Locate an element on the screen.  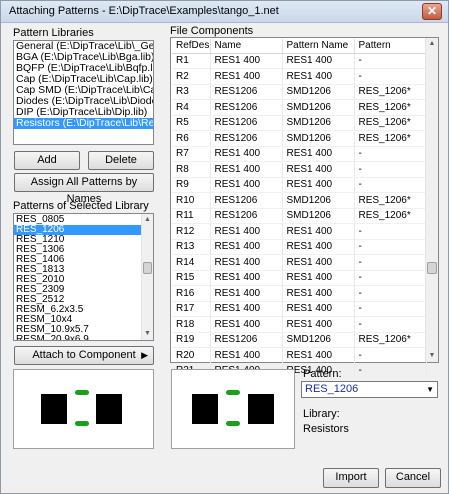
chevron-down-icon: ▼ is located at coordinates (430, 389).